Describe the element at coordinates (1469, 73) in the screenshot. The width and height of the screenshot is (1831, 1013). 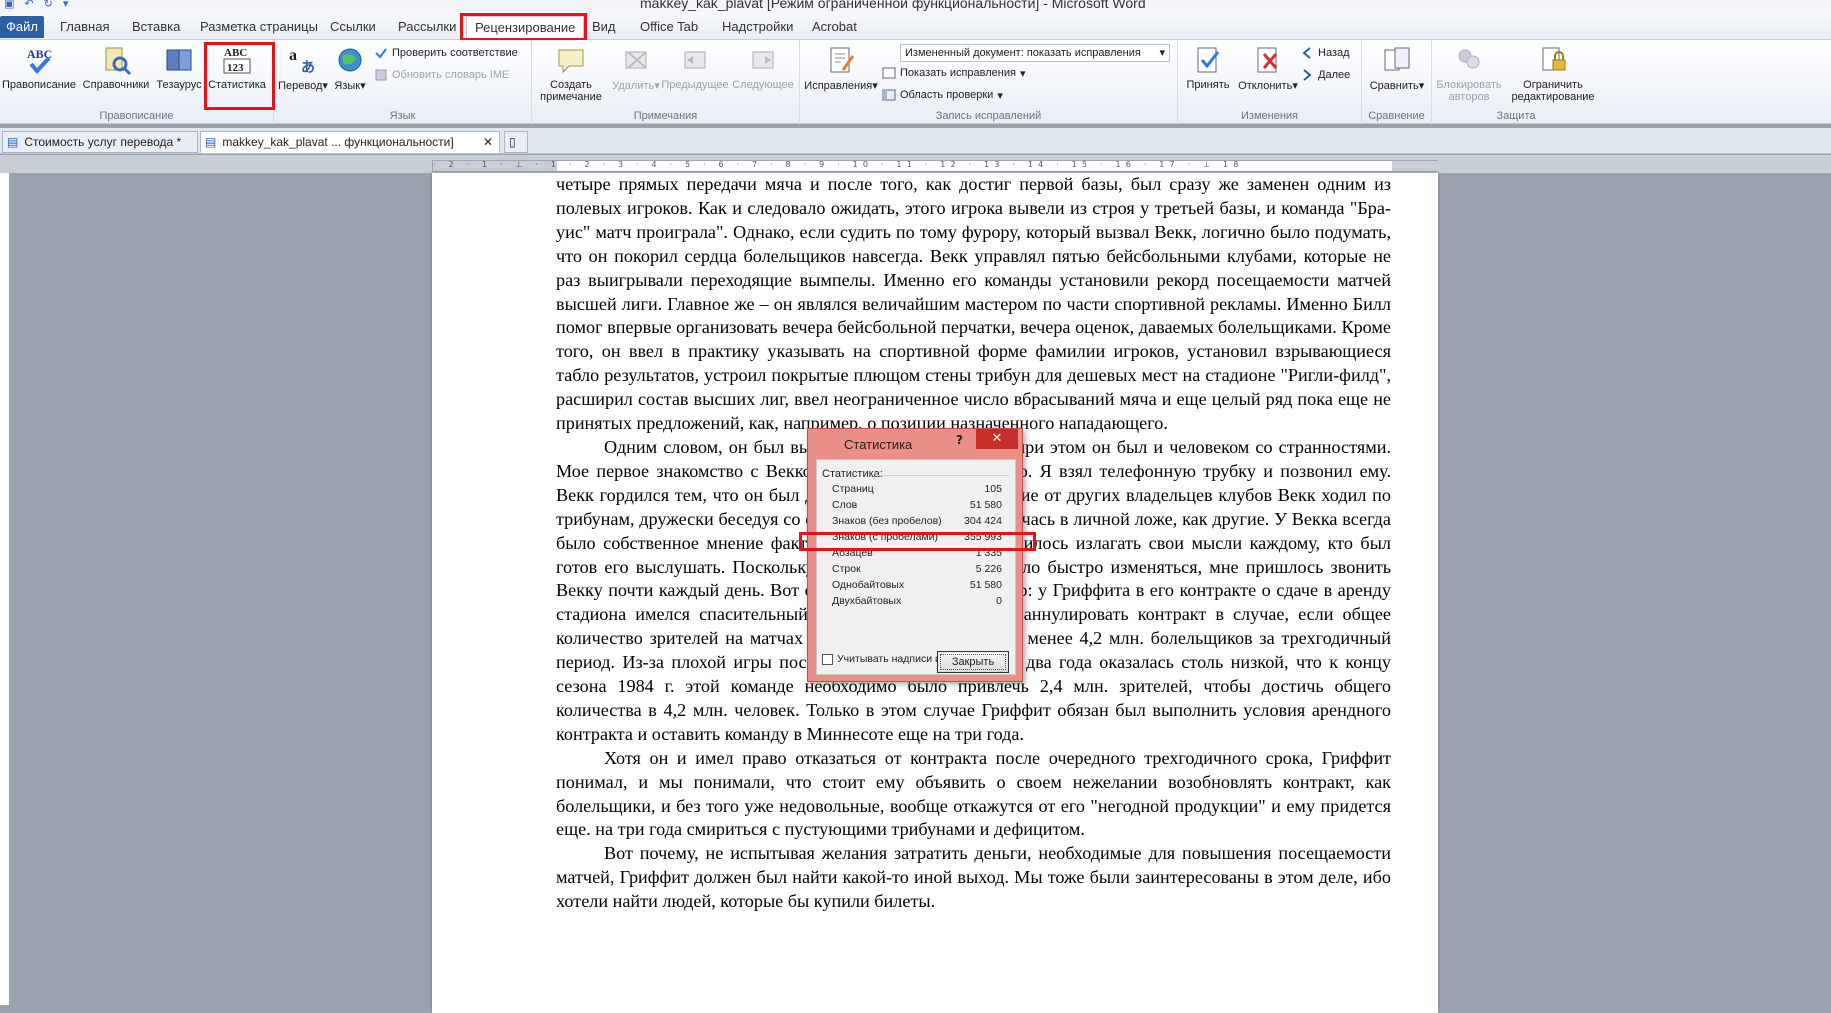
I see `block-authors-button: Блокировать авторов` at that location.